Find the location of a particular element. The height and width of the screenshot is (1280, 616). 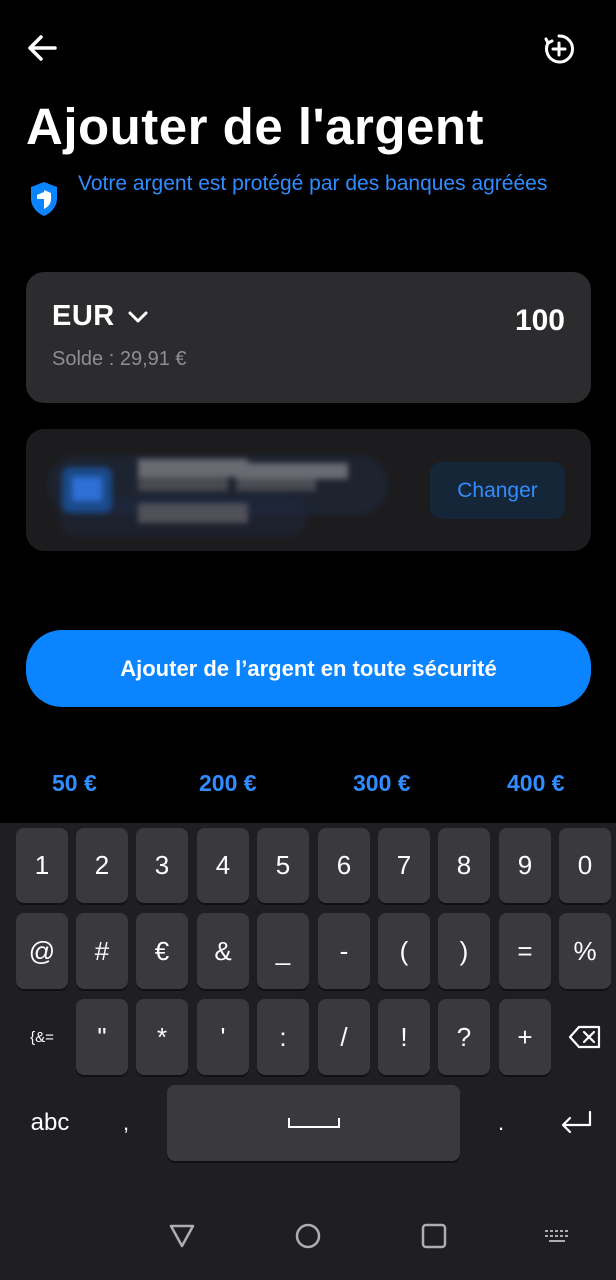

enter-key is located at coordinates (576, 1123).